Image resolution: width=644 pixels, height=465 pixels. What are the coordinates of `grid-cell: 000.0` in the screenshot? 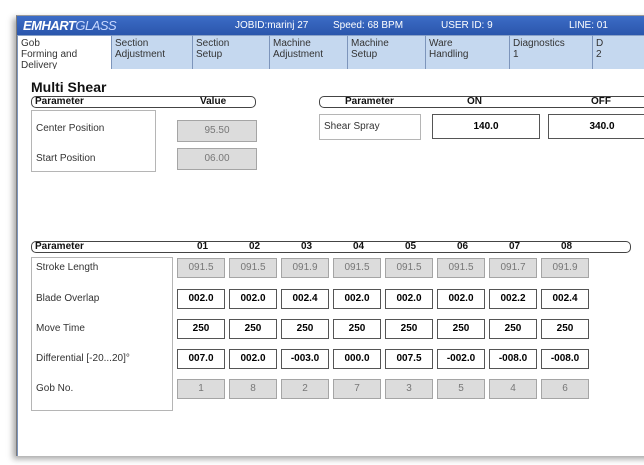 It's located at (357, 359).